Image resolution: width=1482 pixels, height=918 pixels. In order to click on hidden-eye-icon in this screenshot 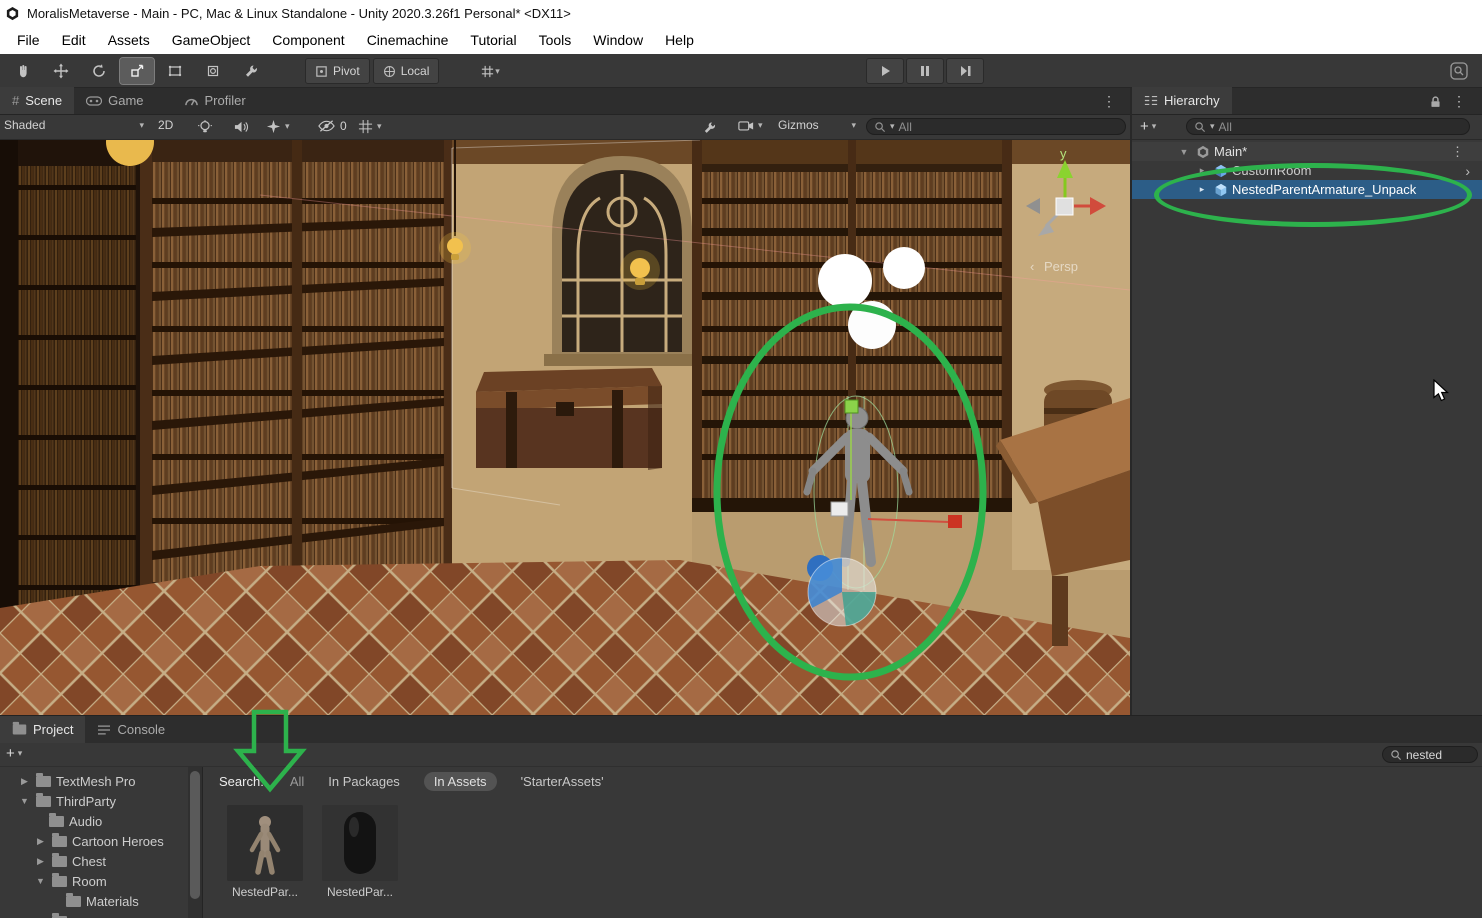, I will do `click(326, 126)`.